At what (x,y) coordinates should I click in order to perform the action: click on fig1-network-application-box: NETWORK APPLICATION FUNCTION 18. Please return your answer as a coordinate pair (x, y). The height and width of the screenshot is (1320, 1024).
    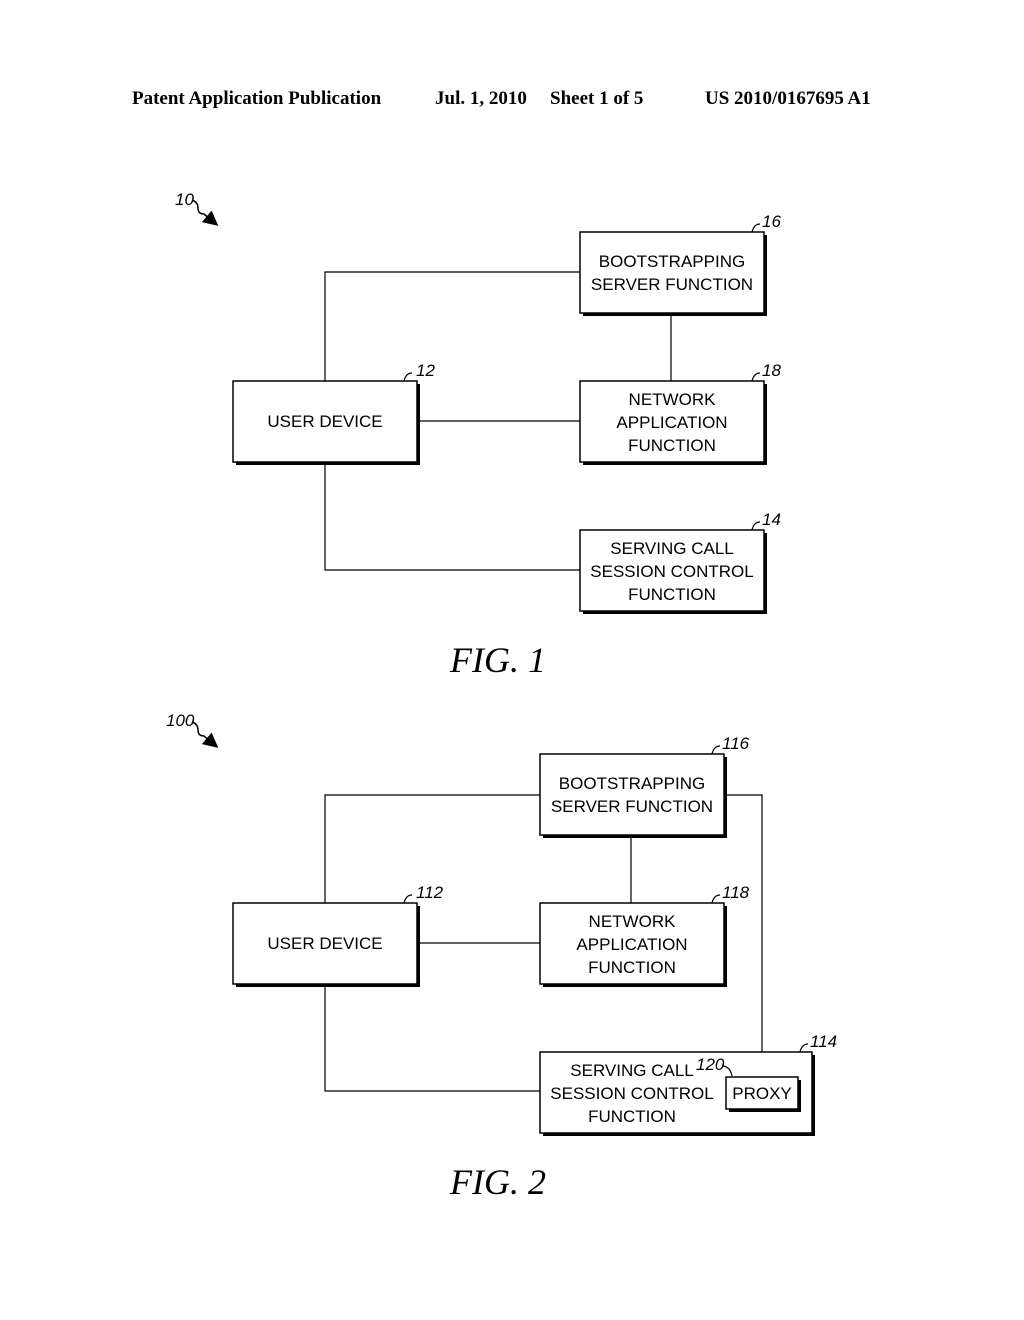
    Looking at the image, I should click on (680, 413).